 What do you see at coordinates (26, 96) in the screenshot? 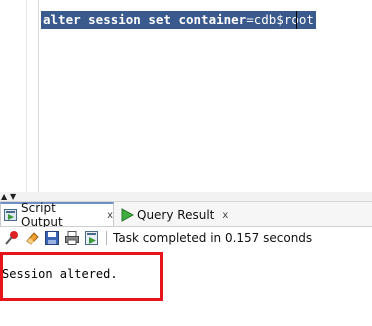
I see `gutter-divider` at bounding box center [26, 96].